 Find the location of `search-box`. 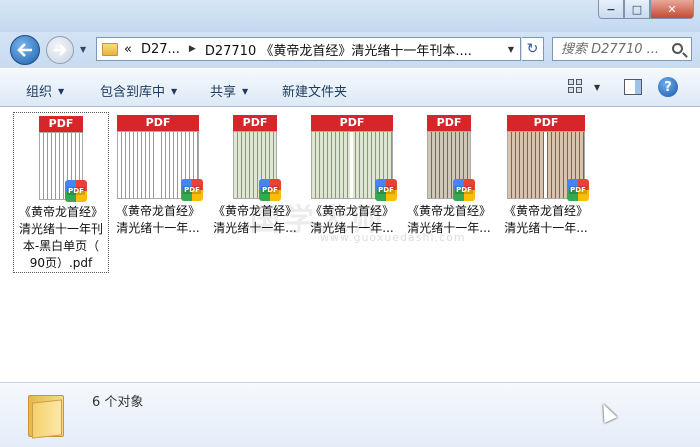

search-box is located at coordinates (622, 49).